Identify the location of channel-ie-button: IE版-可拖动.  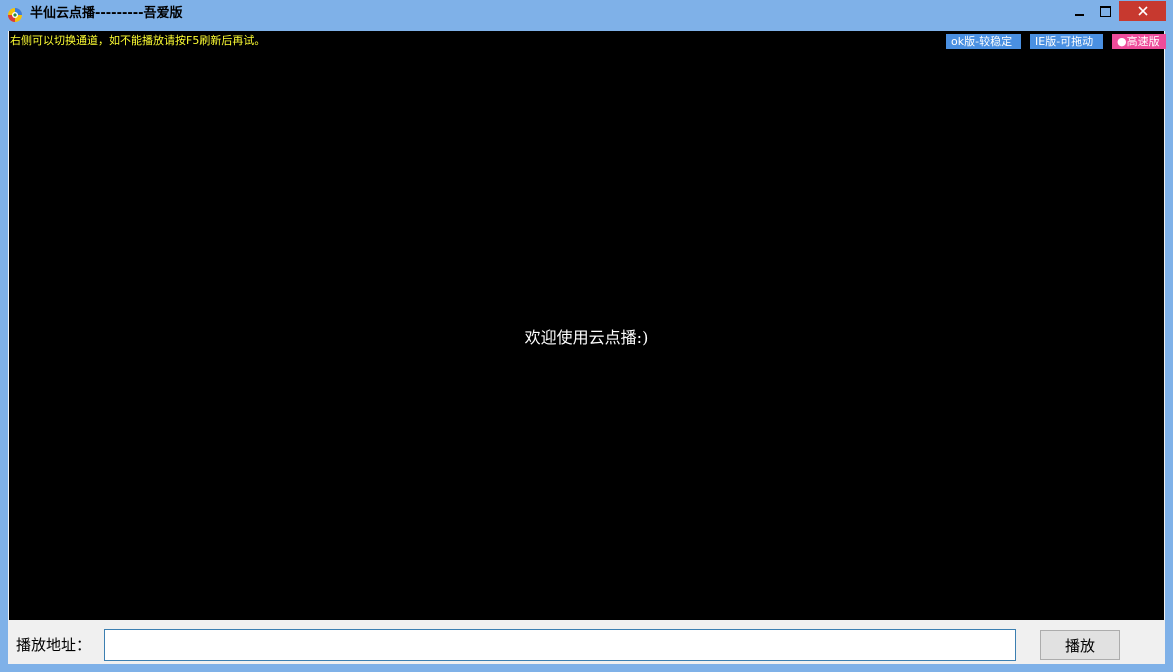
(1066, 41).